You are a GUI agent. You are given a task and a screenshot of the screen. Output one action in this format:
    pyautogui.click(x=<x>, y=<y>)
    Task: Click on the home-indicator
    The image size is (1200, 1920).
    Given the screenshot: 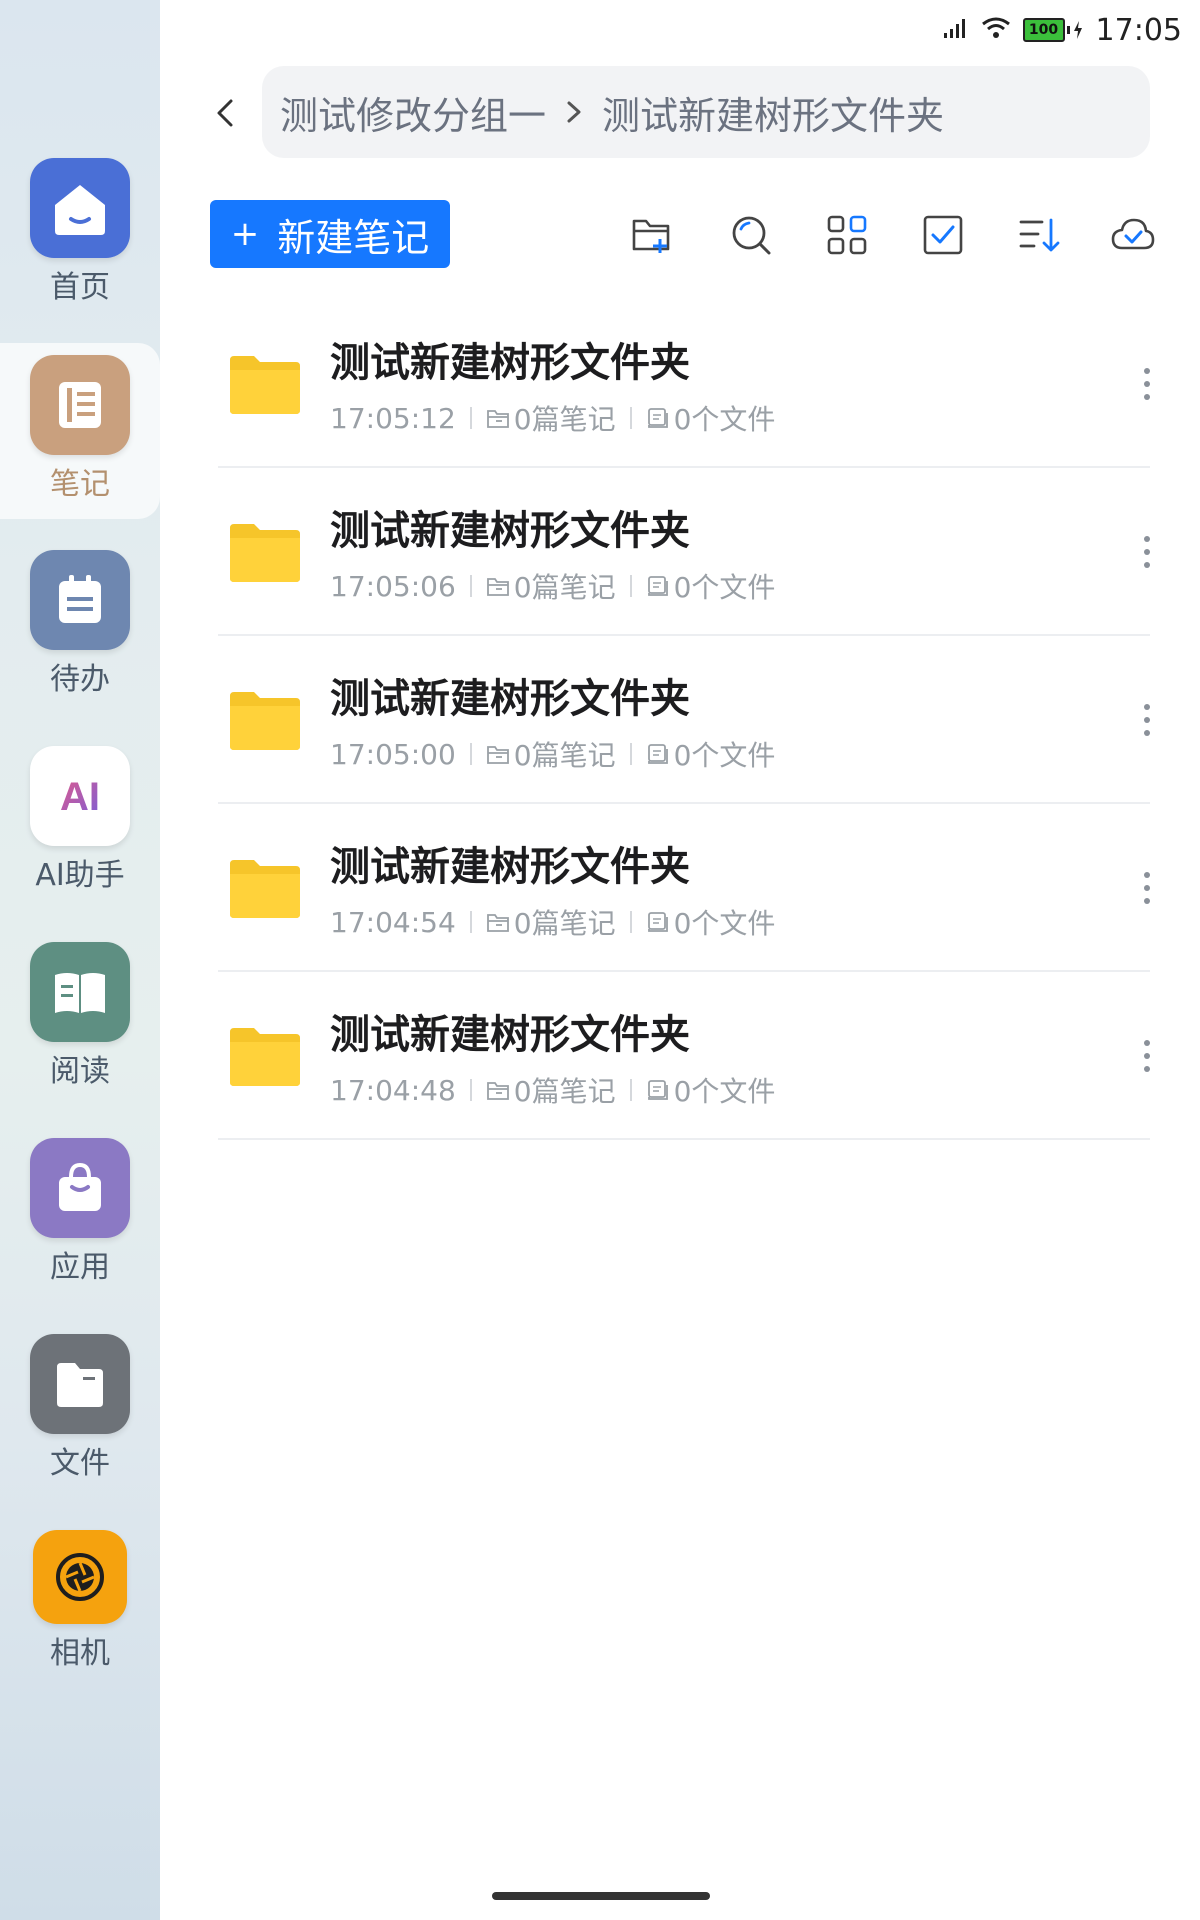 What is the action you would take?
    pyautogui.click(x=601, y=1896)
    